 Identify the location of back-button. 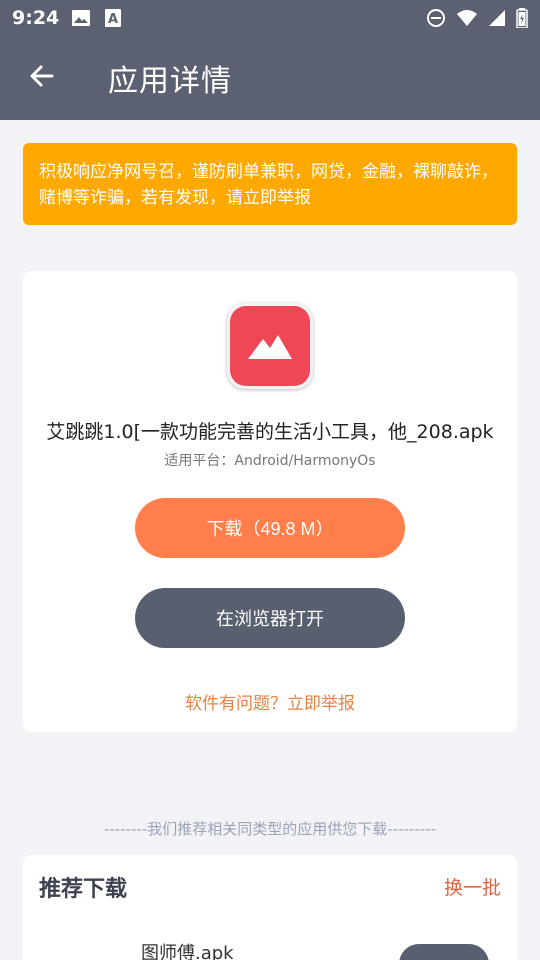
(42, 78).